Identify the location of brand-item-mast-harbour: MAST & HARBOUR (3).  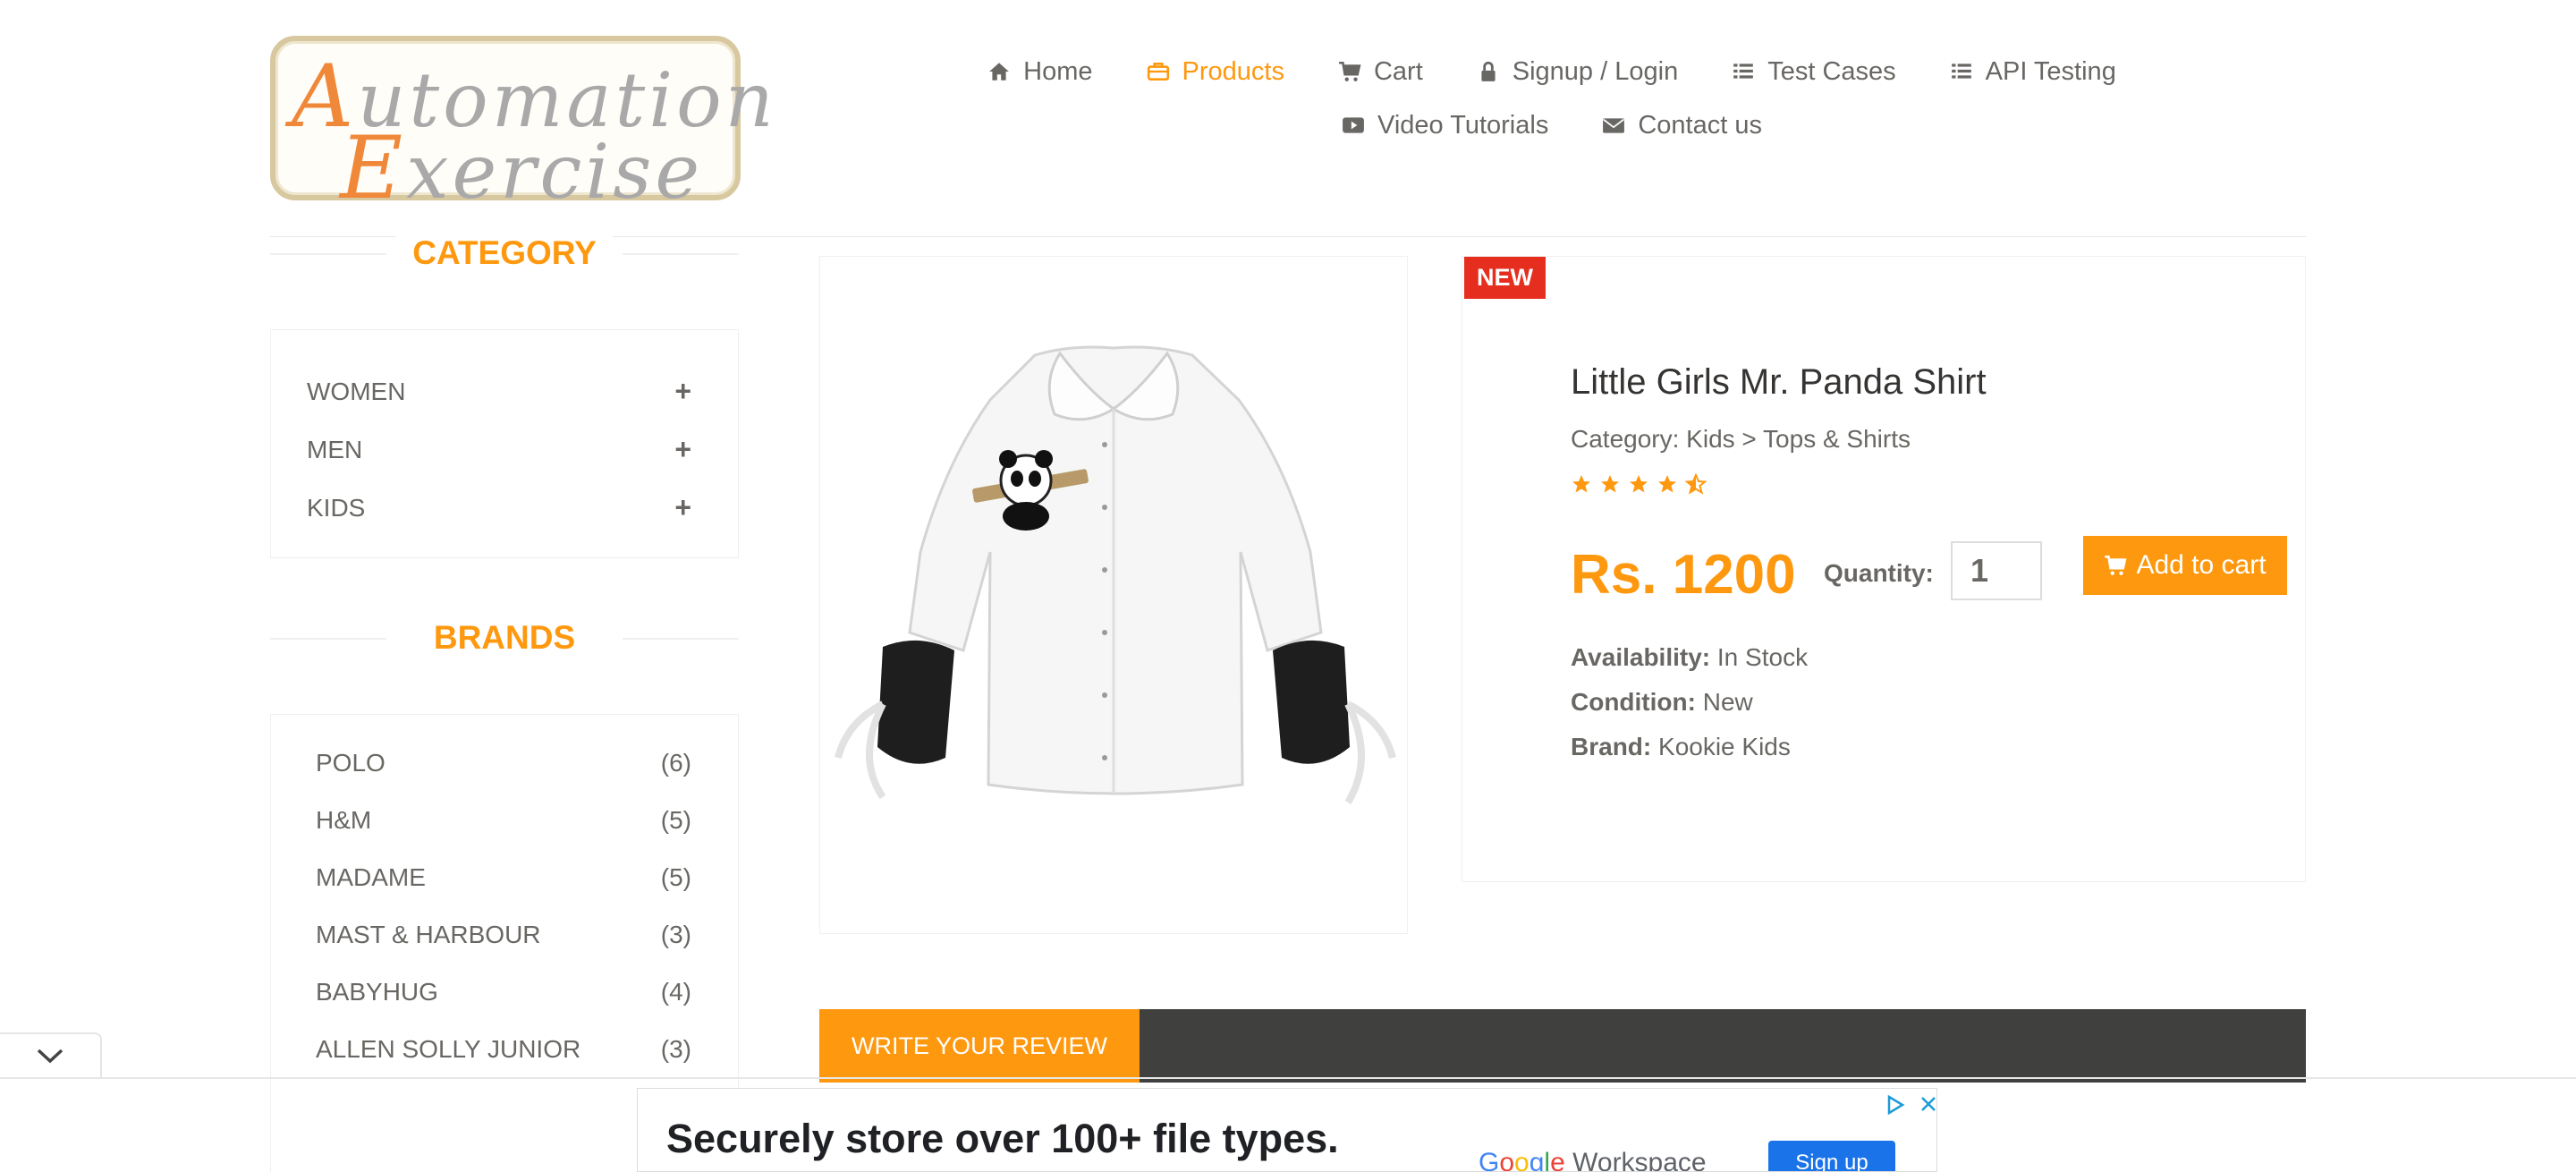
(504, 935).